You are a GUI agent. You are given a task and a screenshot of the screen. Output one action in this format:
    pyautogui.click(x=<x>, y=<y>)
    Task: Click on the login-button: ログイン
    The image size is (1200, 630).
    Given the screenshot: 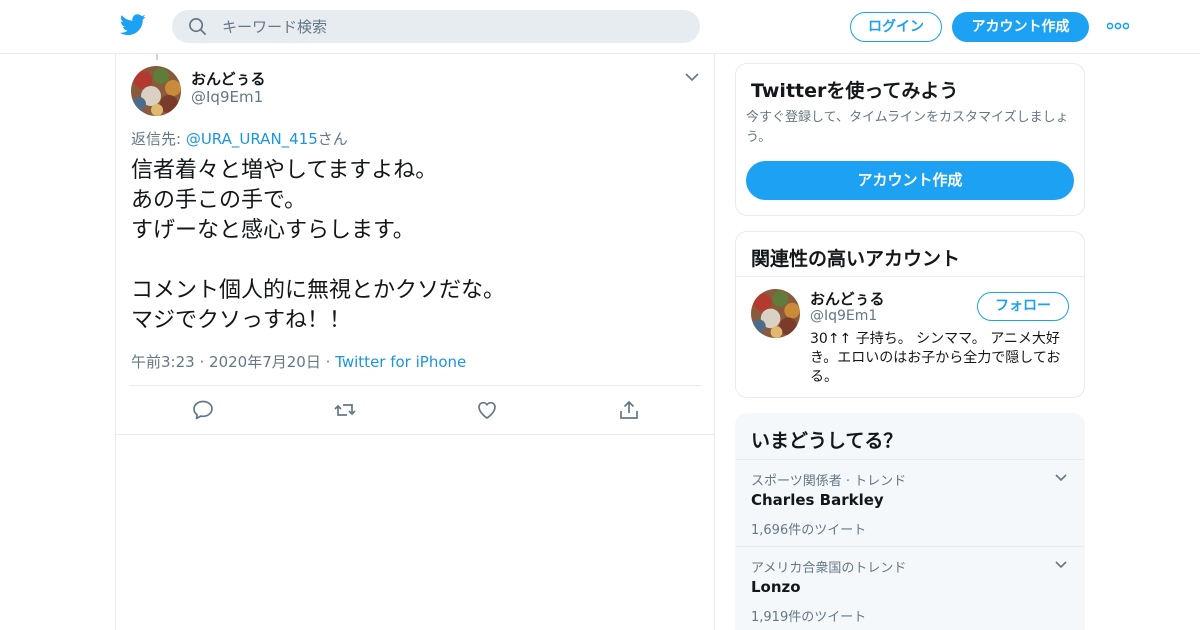 What is the action you would take?
    pyautogui.click(x=896, y=27)
    